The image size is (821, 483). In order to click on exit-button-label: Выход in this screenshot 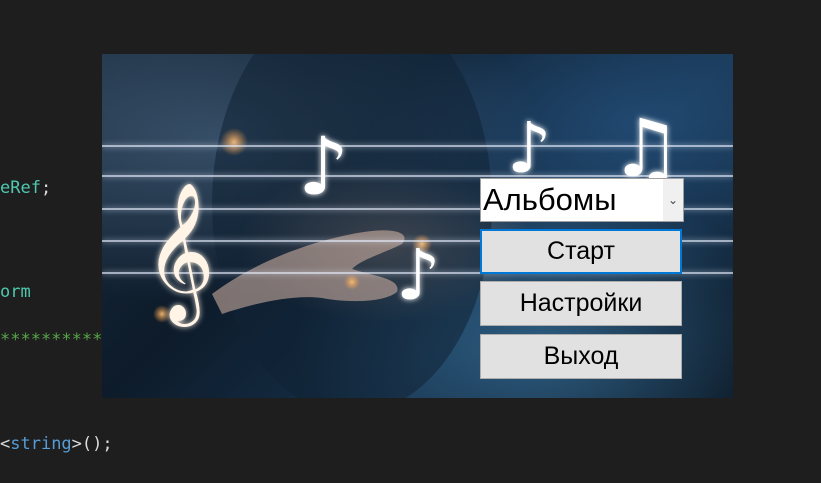, I will do `click(581, 356)`.